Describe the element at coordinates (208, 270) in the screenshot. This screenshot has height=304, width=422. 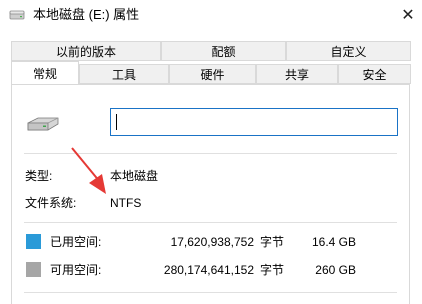
I see `free-space-bytes: 280,174,641,152` at that location.